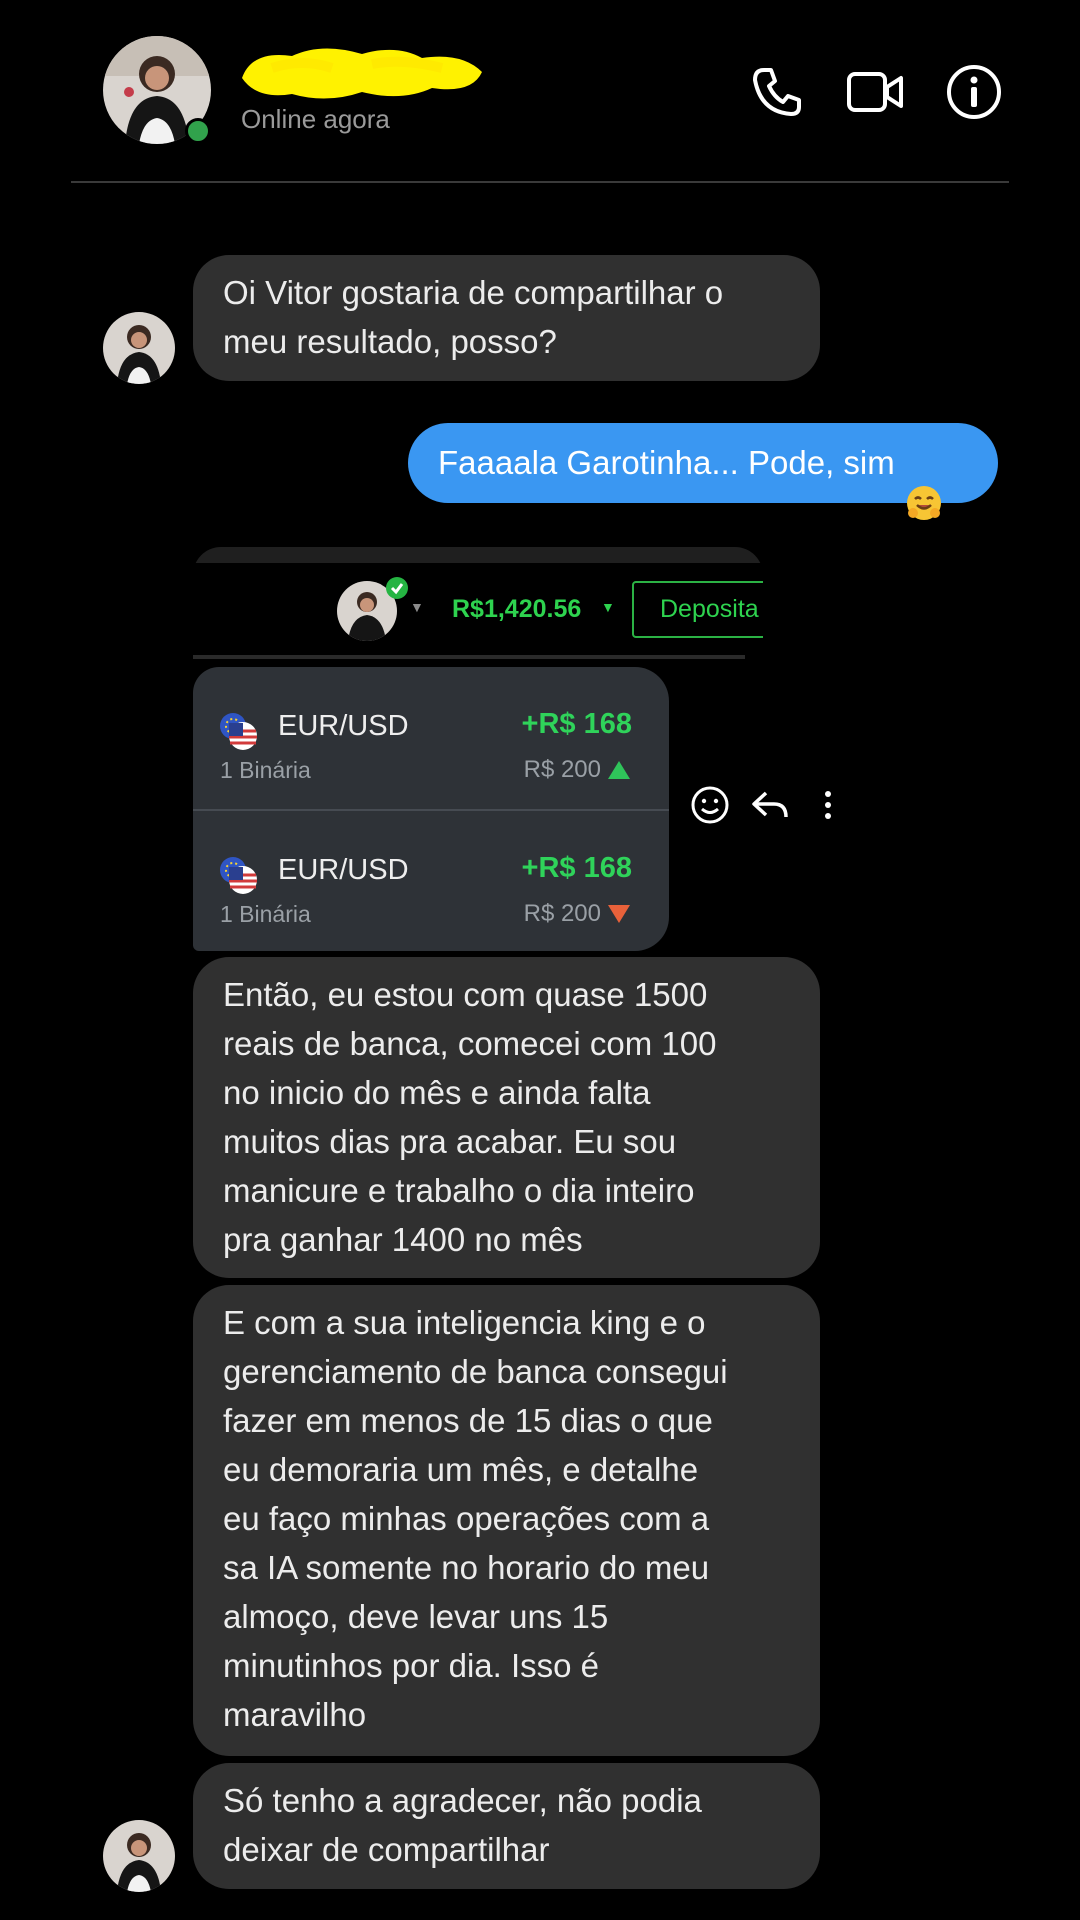 Image resolution: width=1080 pixels, height=1920 pixels. Describe the element at coordinates (540, 91) in the screenshot. I see `chat-header: Online agora` at that location.